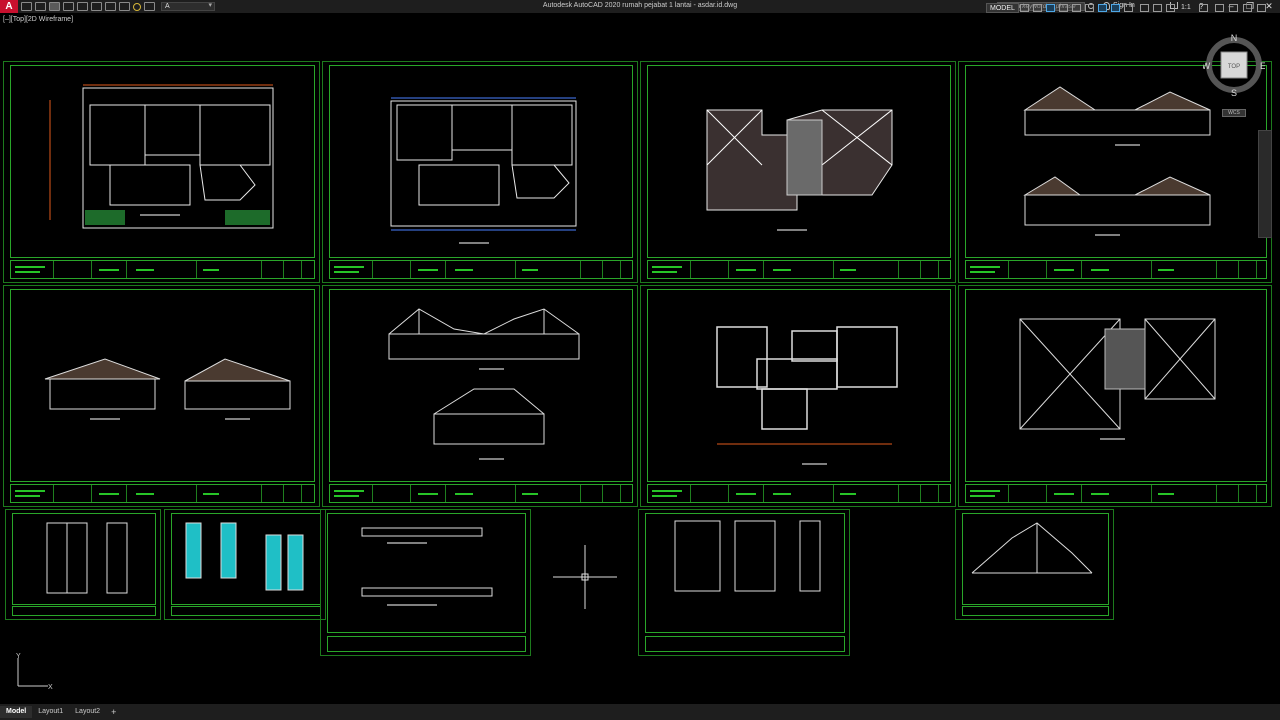 Image resolution: width=1280 pixels, height=720 pixels. Describe the element at coordinates (167, 389) in the screenshot. I see `side-elevations-drawing` at that location.